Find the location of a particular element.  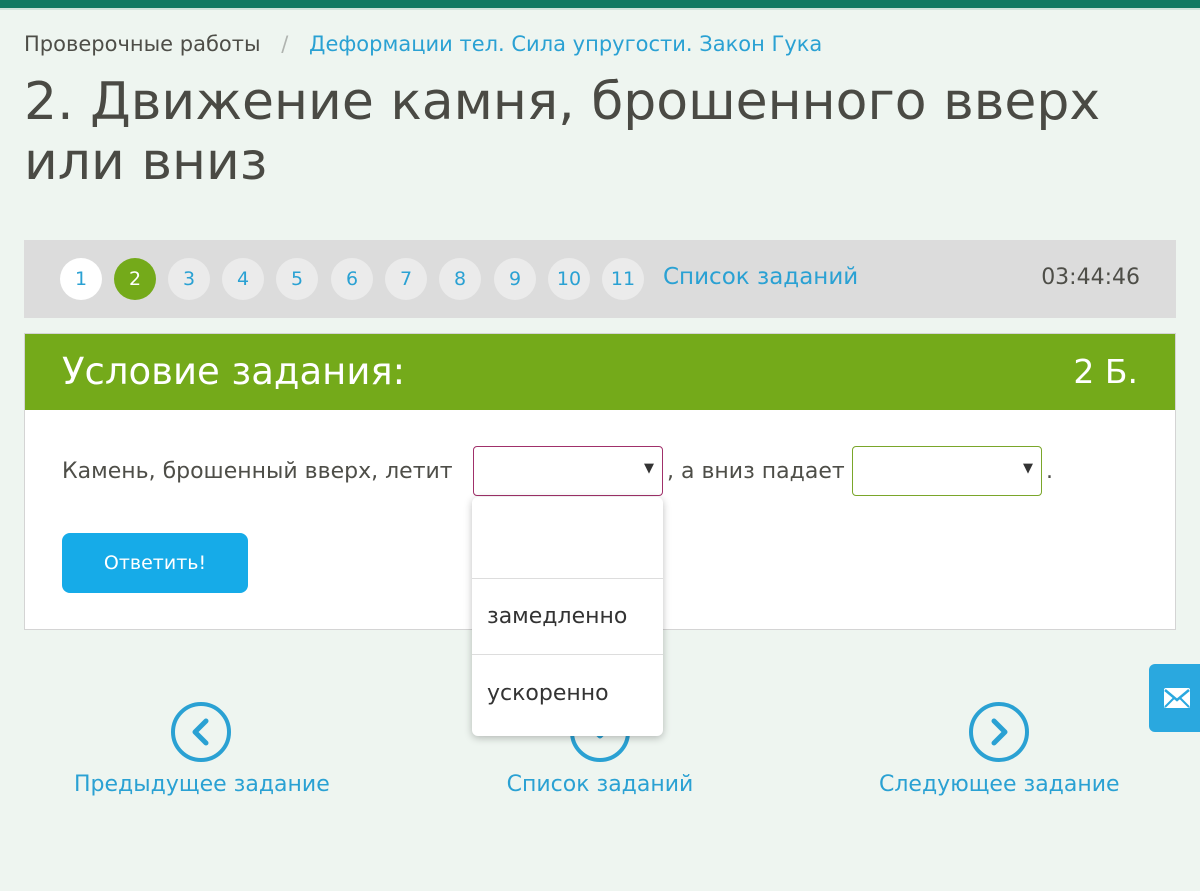

task-number-2: 2 is located at coordinates (135, 279).